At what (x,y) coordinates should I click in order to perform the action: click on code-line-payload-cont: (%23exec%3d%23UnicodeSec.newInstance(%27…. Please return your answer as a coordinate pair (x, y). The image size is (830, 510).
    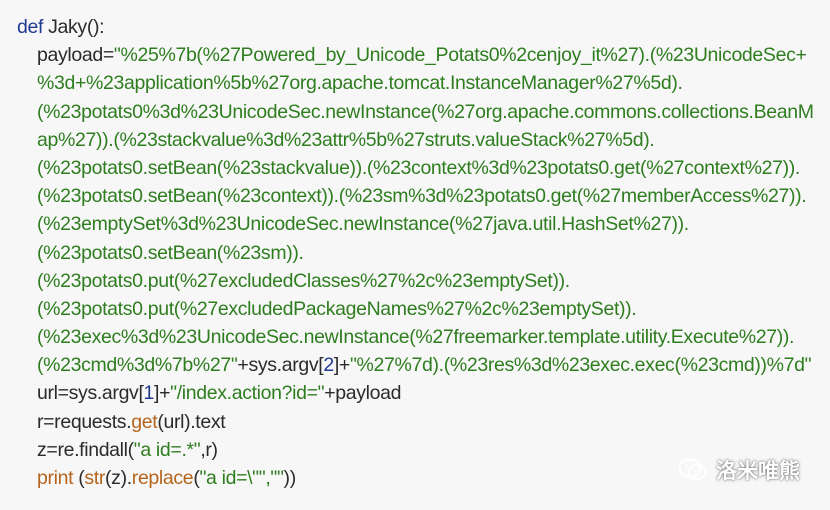
    Looking at the image, I should click on (416, 337).